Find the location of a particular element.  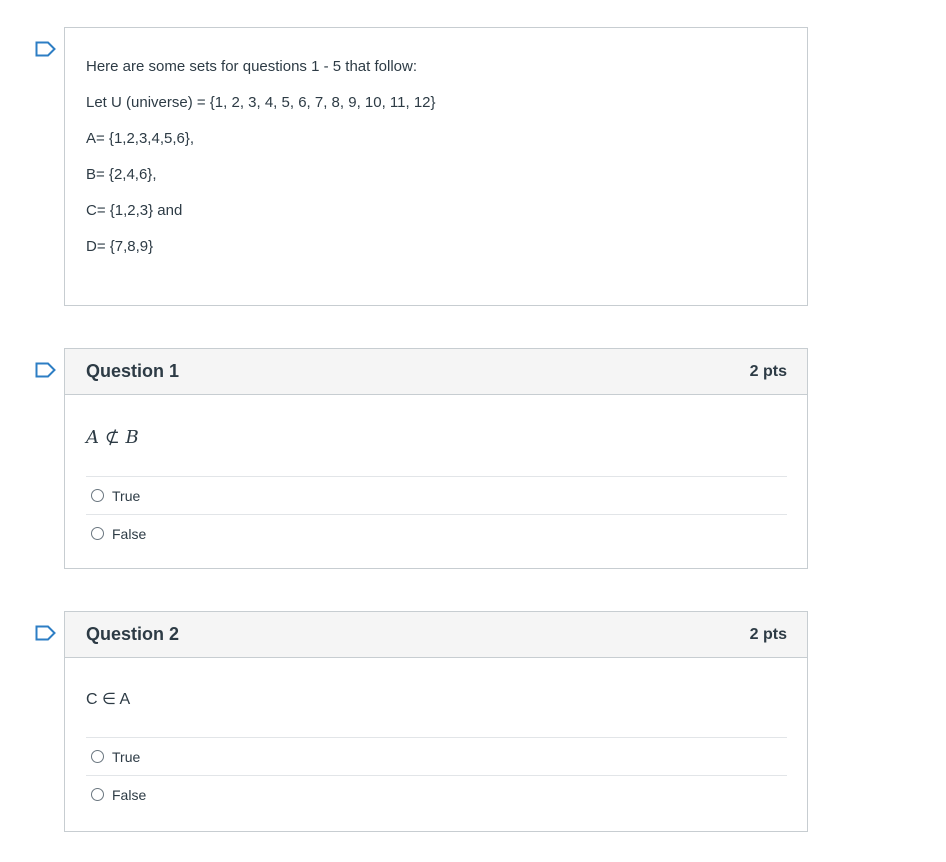

intro-line: A= {1,2,3,4,5,6}, is located at coordinates (140, 138).